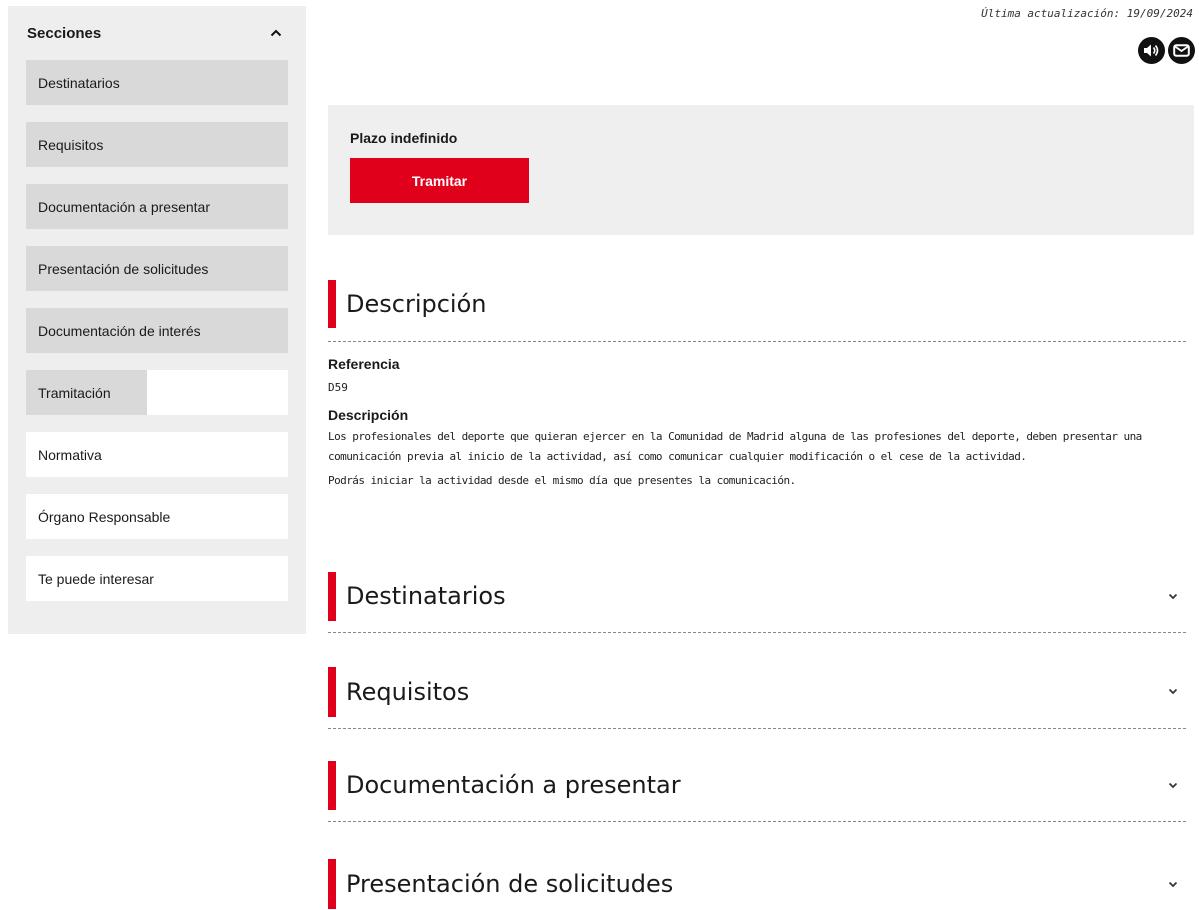 The image size is (1199, 910). I want to click on sidebar-item-label: Presentación de solicitudes, so click(123, 268).